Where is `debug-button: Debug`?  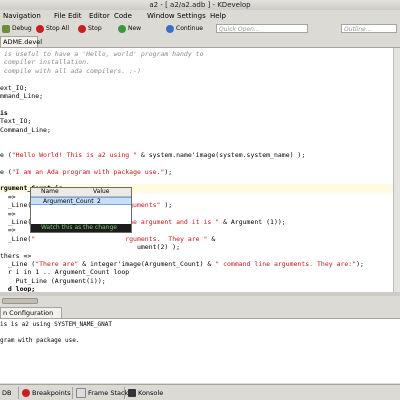
debug-button: Debug is located at coordinates (17, 28).